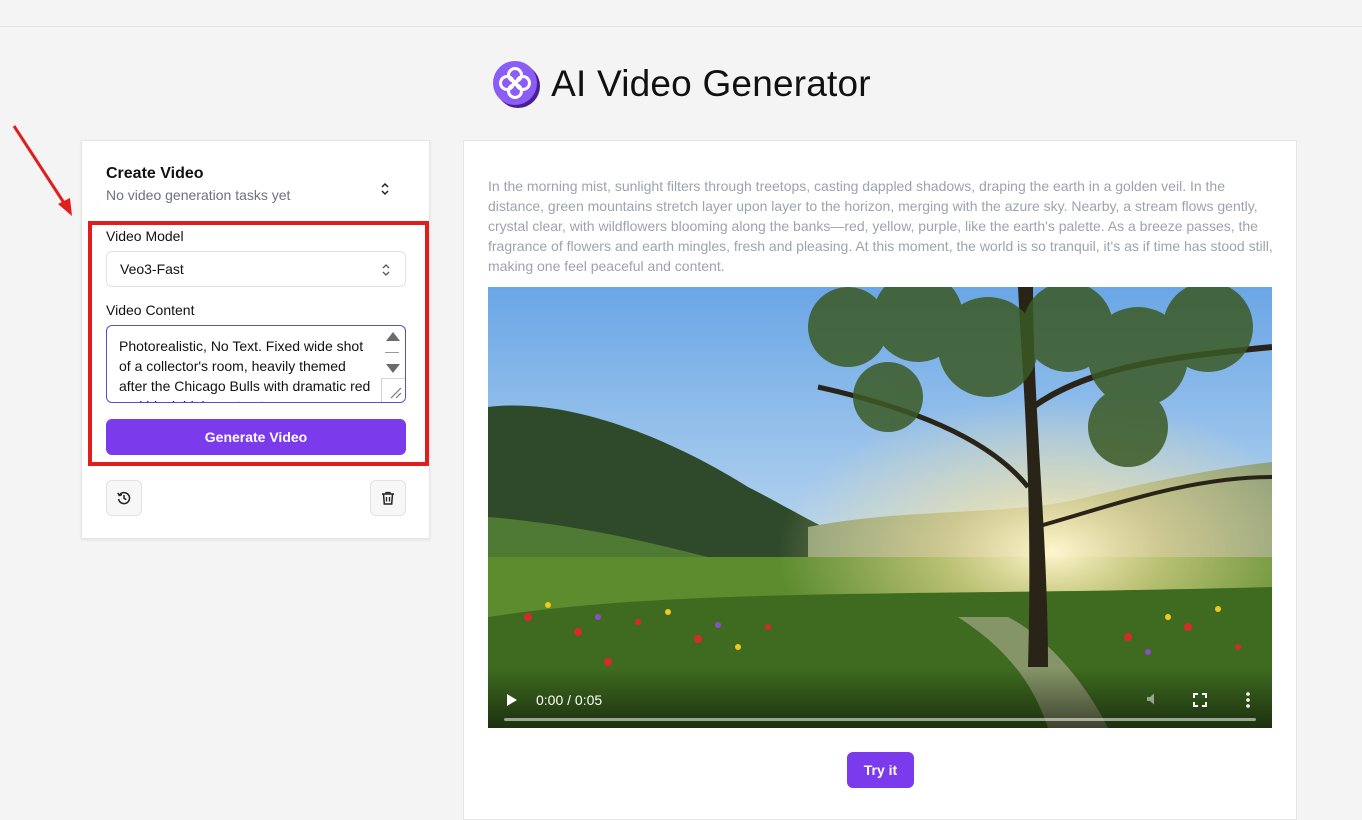  What do you see at coordinates (711, 83) in the screenshot?
I see `page-title: AI Video Generator` at bounding box center [711, 83].